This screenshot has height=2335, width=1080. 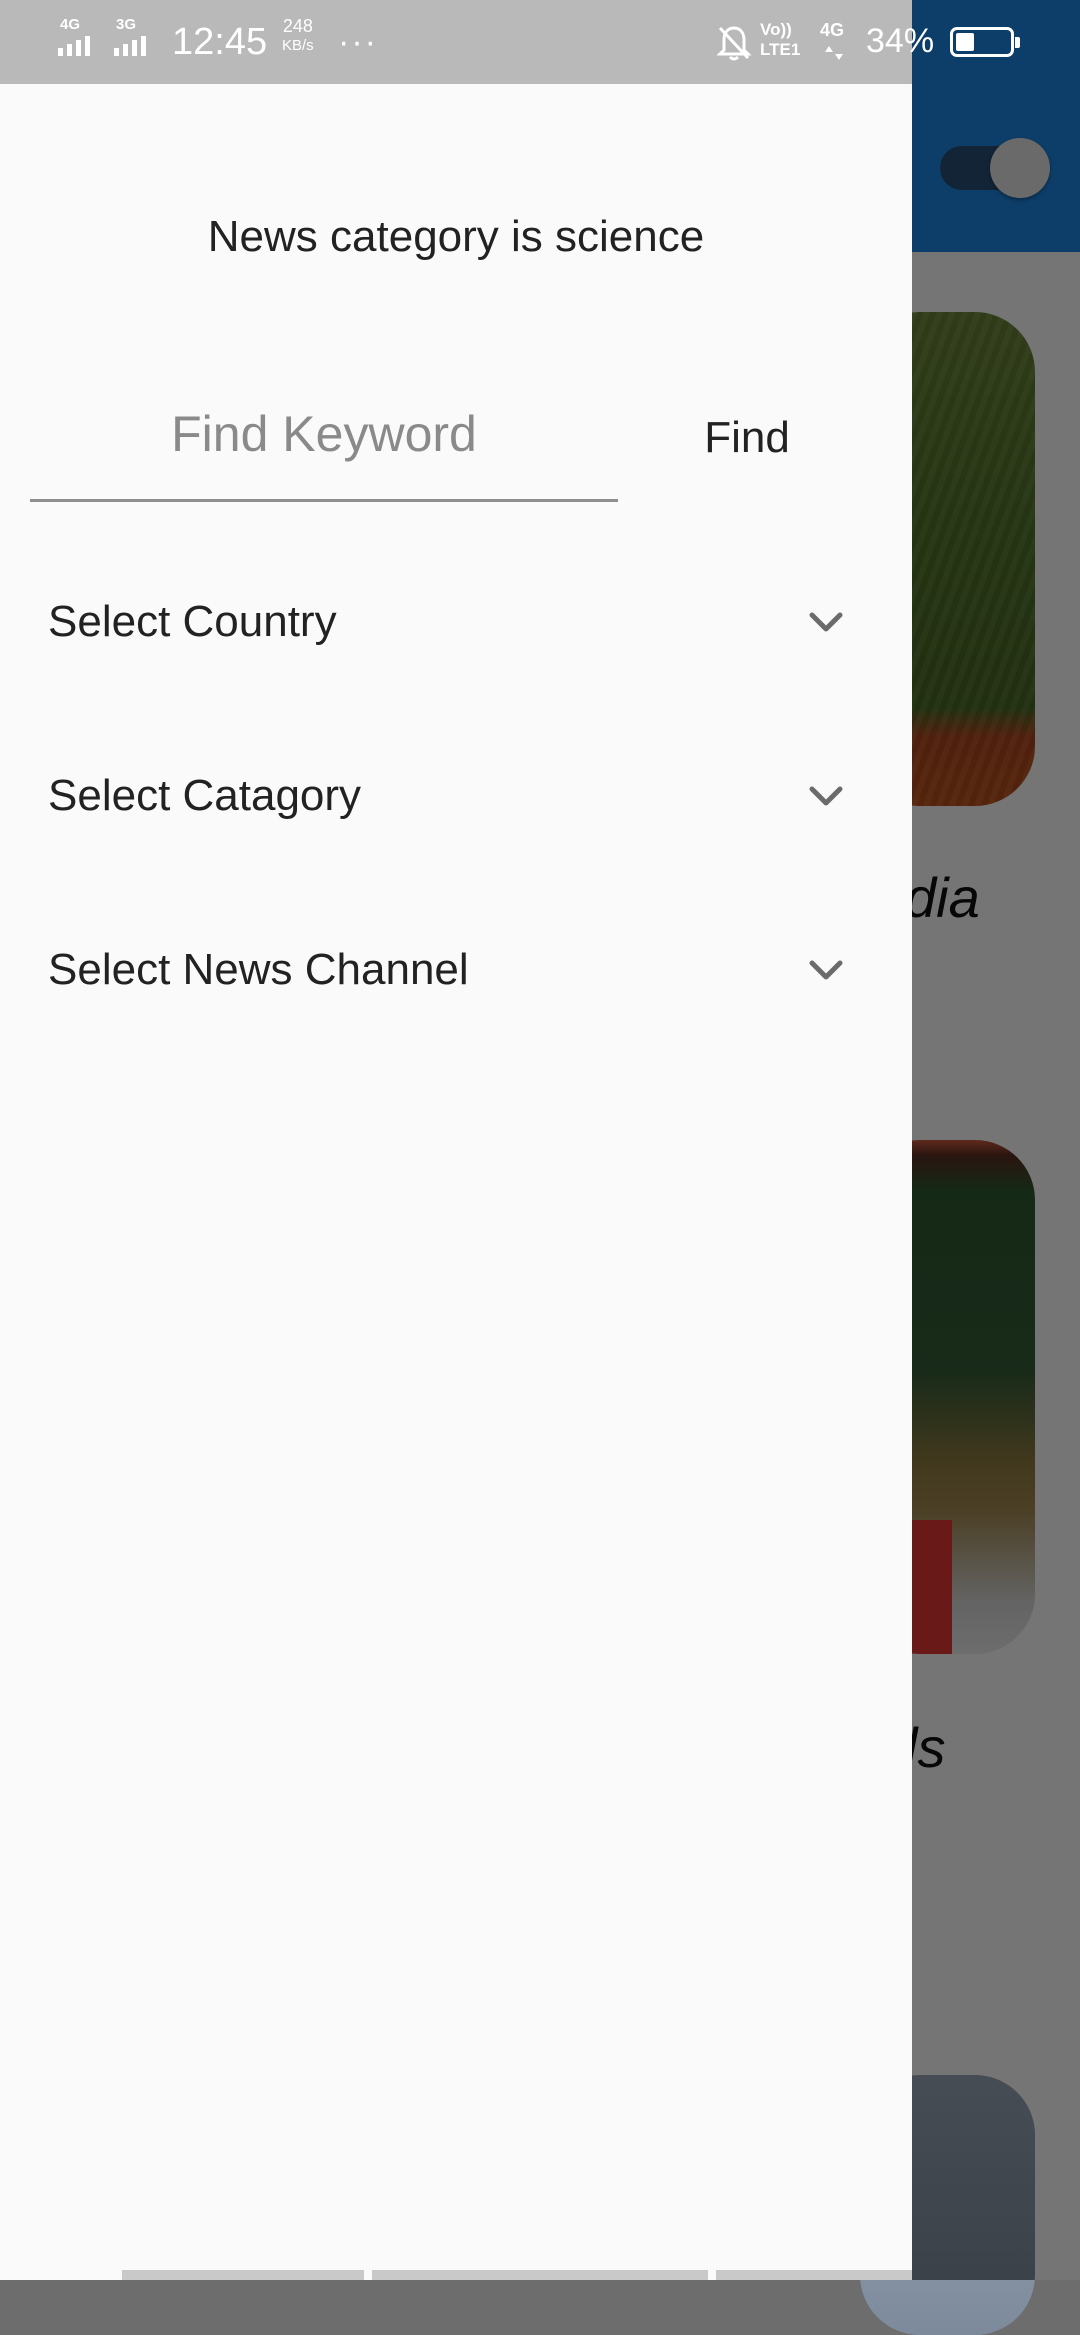 I want to click on keyword-input, so click(x=324, y=434).